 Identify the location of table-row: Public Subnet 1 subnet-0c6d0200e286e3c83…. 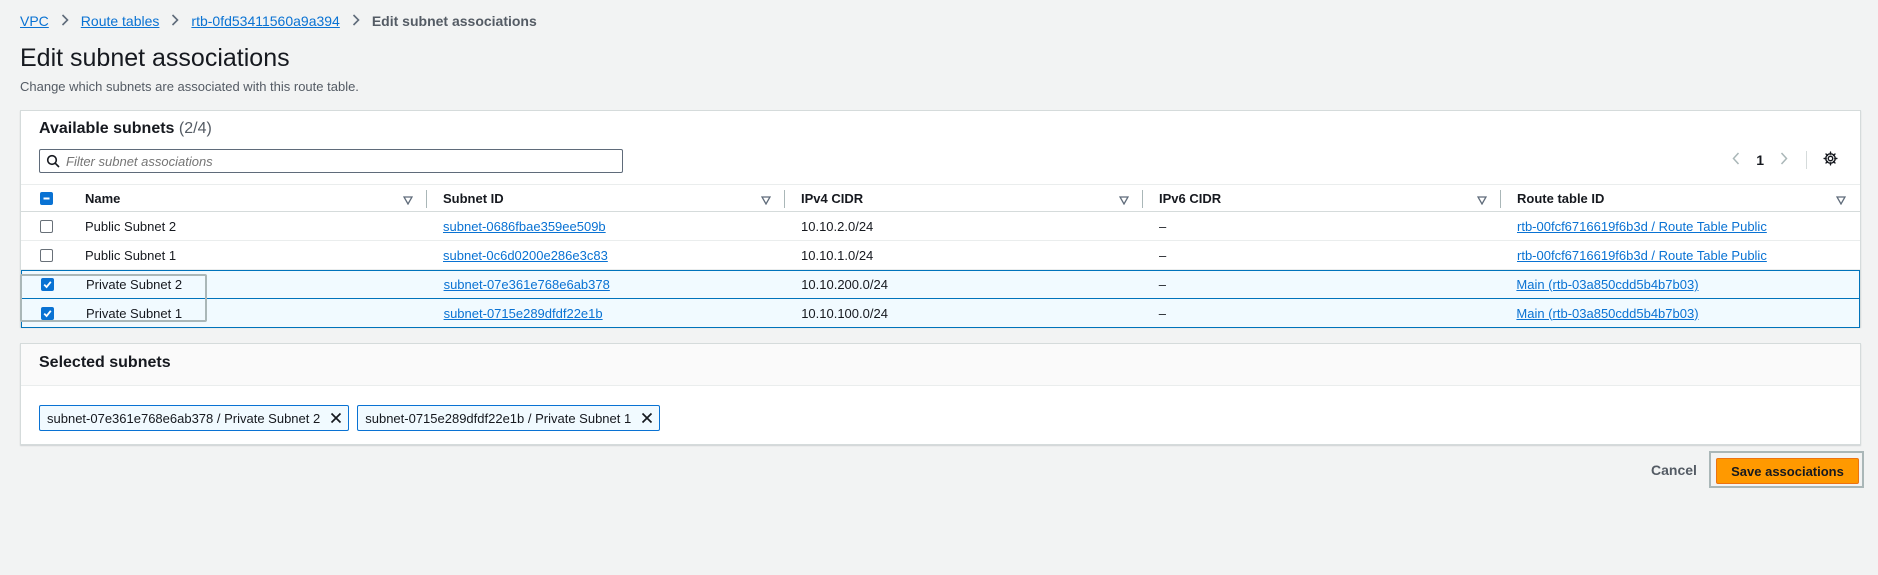
(940, 255).